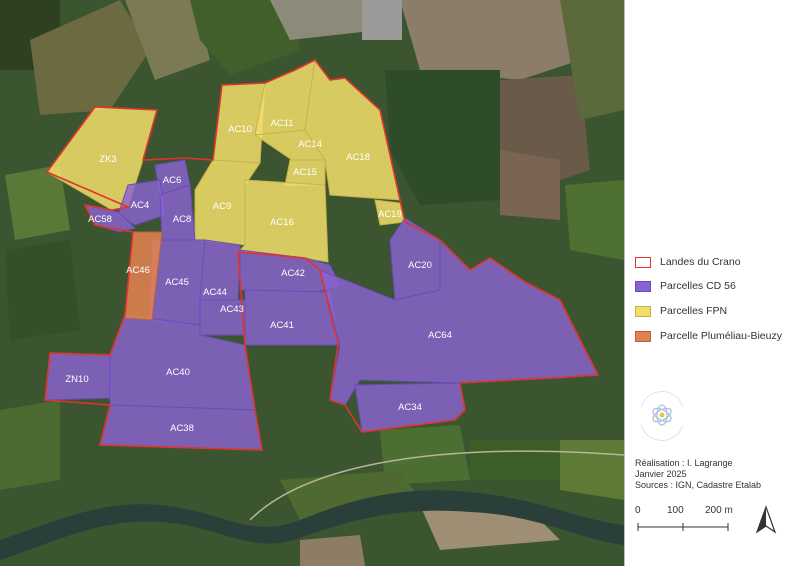 The height and width of the screenshot is (566, 800). I want to click on legend-swatch-purple, so click(643, 286).